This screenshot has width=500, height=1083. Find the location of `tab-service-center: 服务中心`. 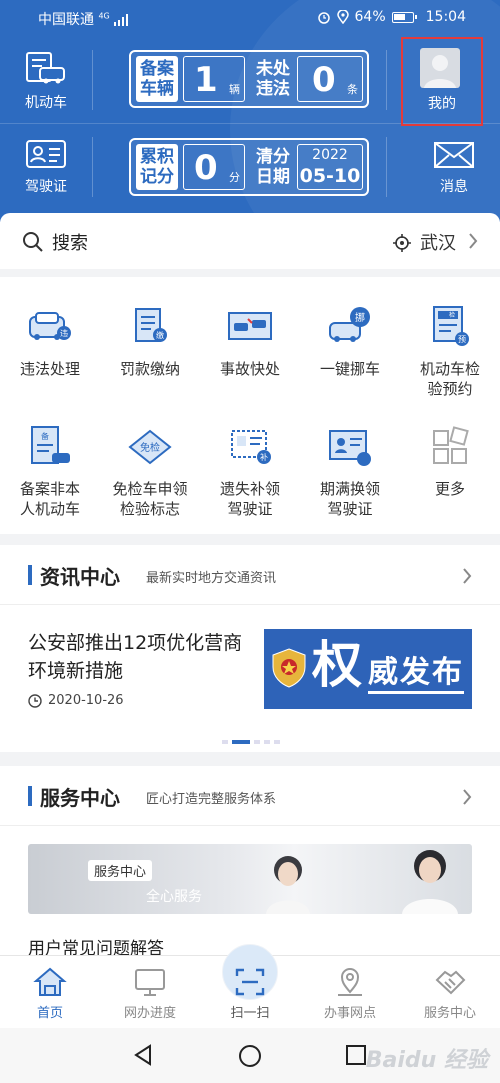

tab-service-center: 服务中心 is located at coordinates (450, 993).